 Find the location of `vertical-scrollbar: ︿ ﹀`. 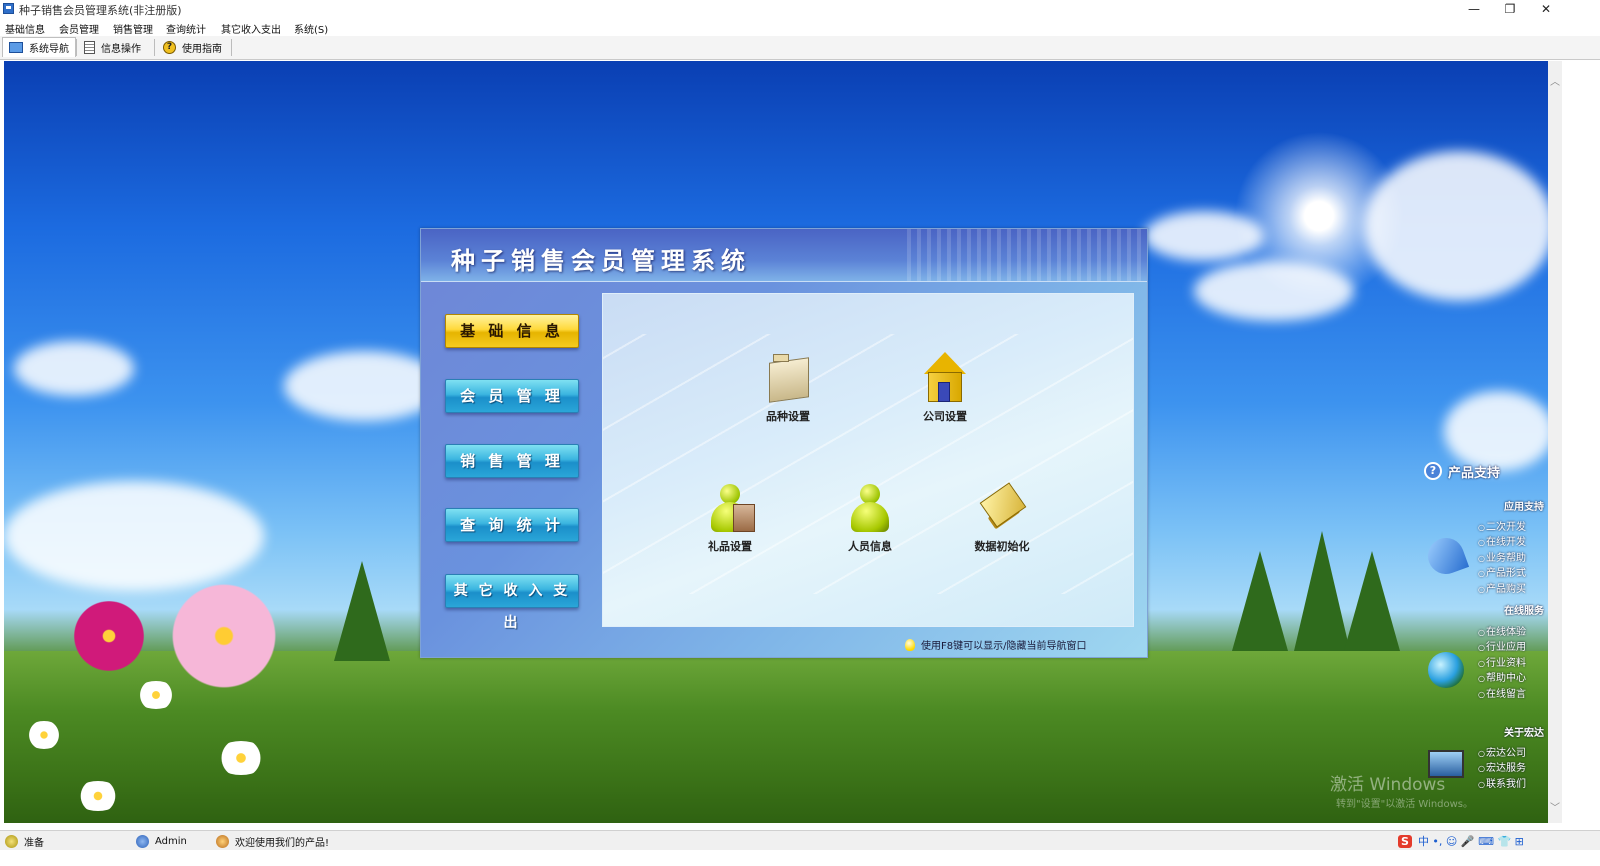

vertical-scrollbar: ︿ ﹀ is located at coordinates (1555, 442).